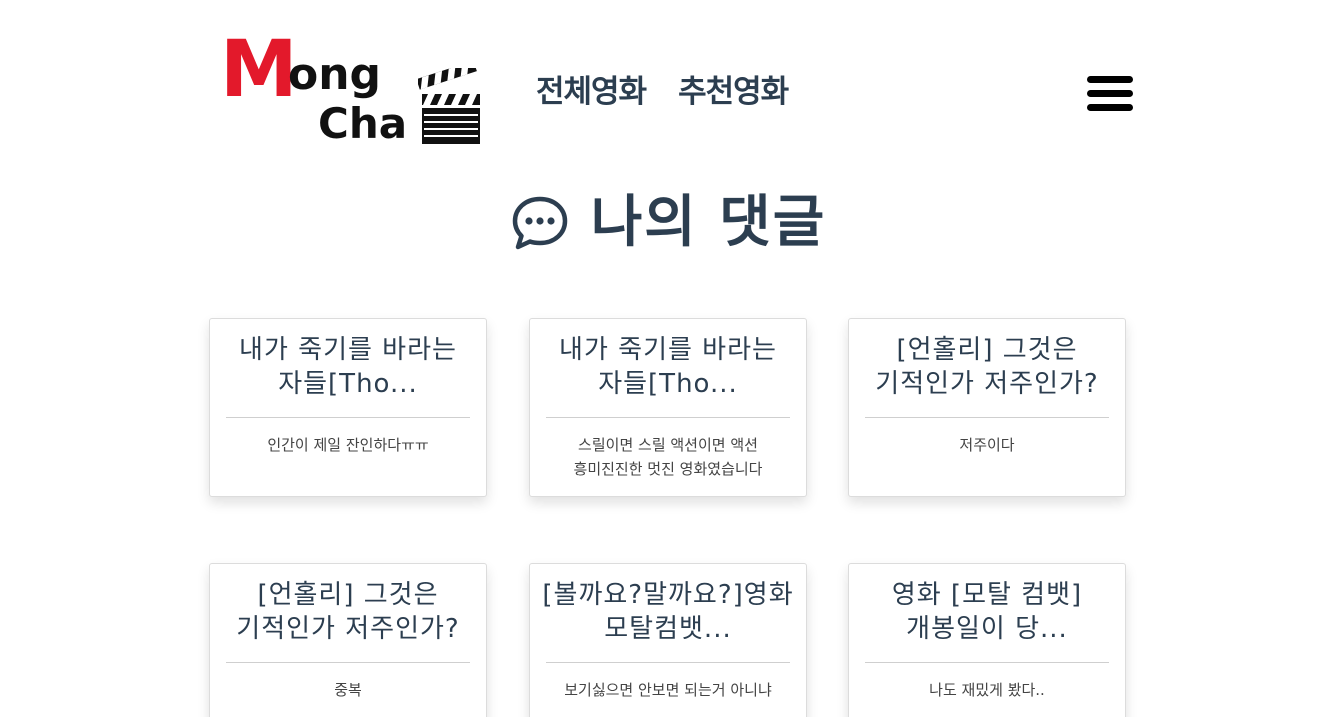 The height and width of the screenshot is (717, 1337). Describe the element at coordinates (539, 223) in the screenshot. I see `speech-bubble-icon` at that location.